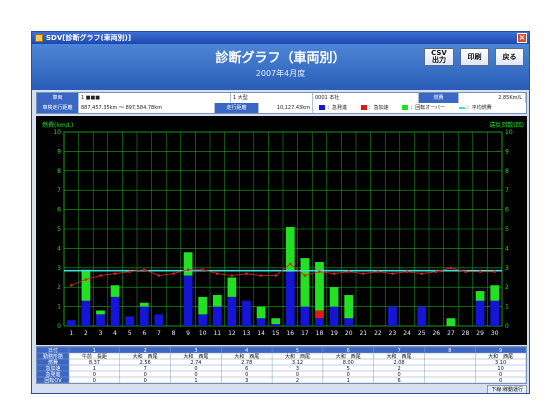  I want to click on x-tick-label: 8, so click(174, 333).